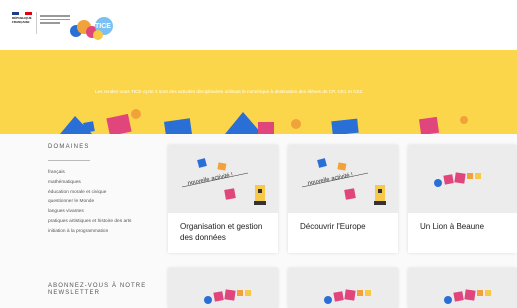  I want to click on sidebar: DOMAINES, so click(103, 147).